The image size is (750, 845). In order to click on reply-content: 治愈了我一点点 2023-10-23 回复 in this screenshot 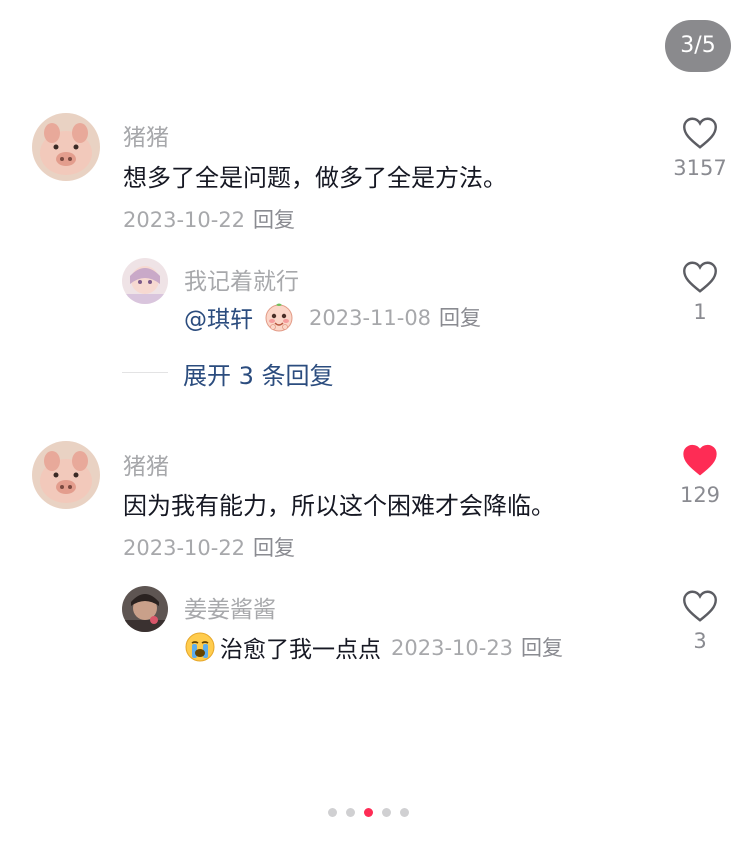, I will do `click(373, 647)`.